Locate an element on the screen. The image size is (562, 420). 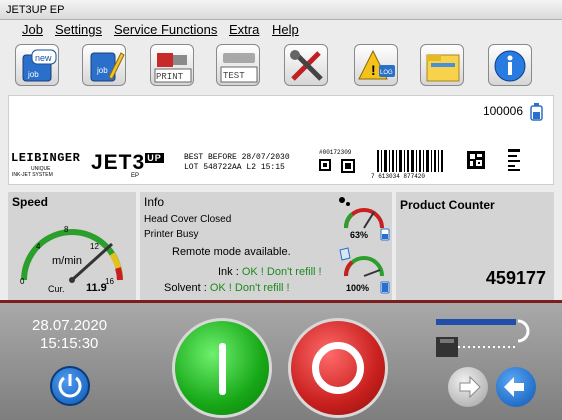
ink-level: 63% is located at coordinates (359, 235).